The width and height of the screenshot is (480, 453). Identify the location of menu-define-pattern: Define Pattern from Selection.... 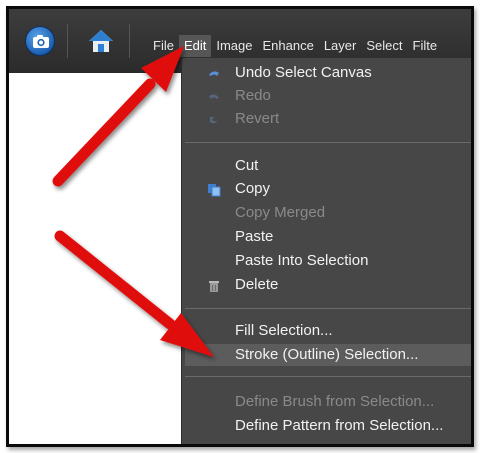
(326, 426).